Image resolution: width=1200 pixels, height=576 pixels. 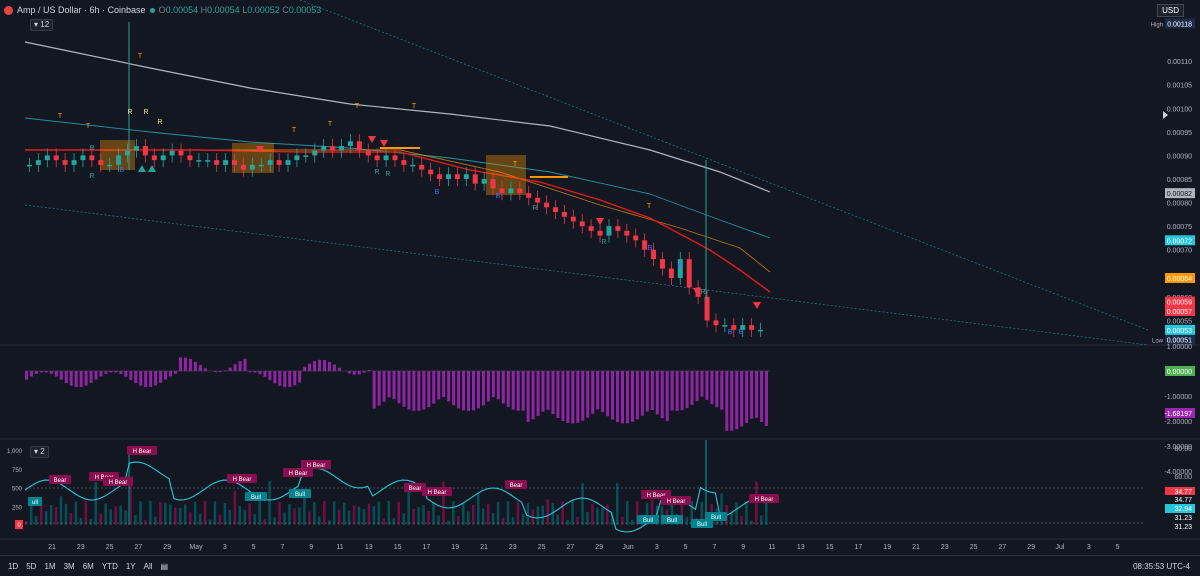 I want to click on range-1m: 1M, so click(x=49, y=566).